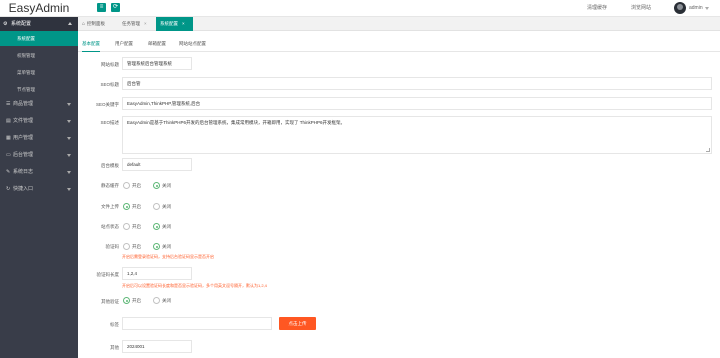 This screenshot has height=358, width=720. Describe the element at coordinates (641, 8) in the screenshot. I see `visit-site-link: 浏览网站` at that location.